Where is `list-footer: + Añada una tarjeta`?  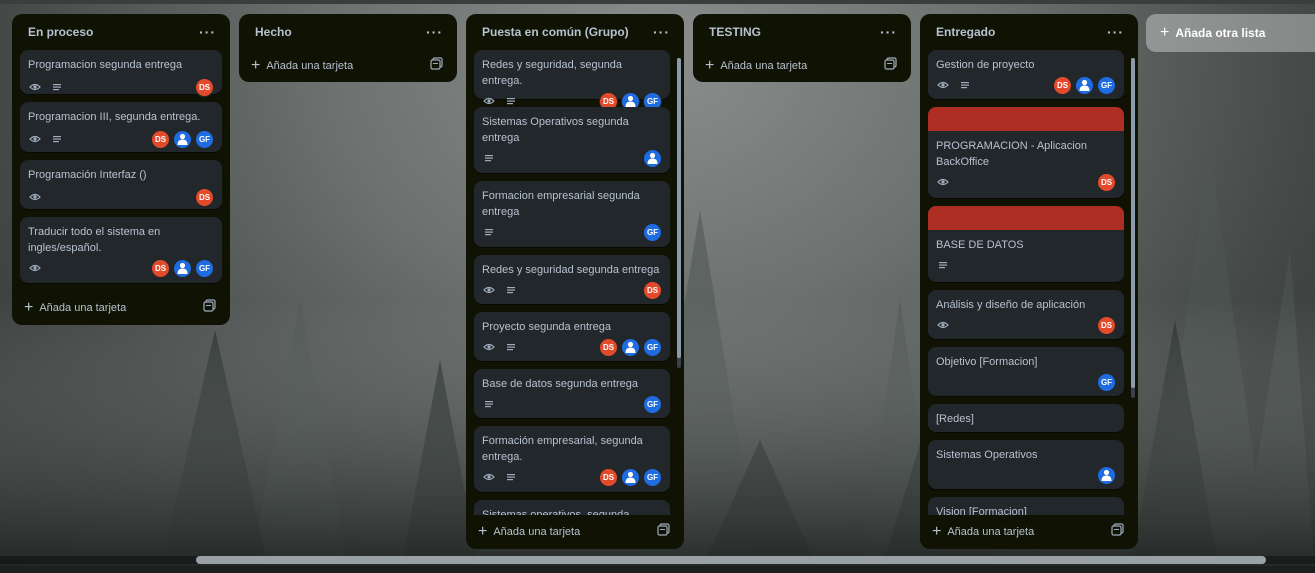 list-footer: + Añada una tarjeta is located at coordinates (802, 66).